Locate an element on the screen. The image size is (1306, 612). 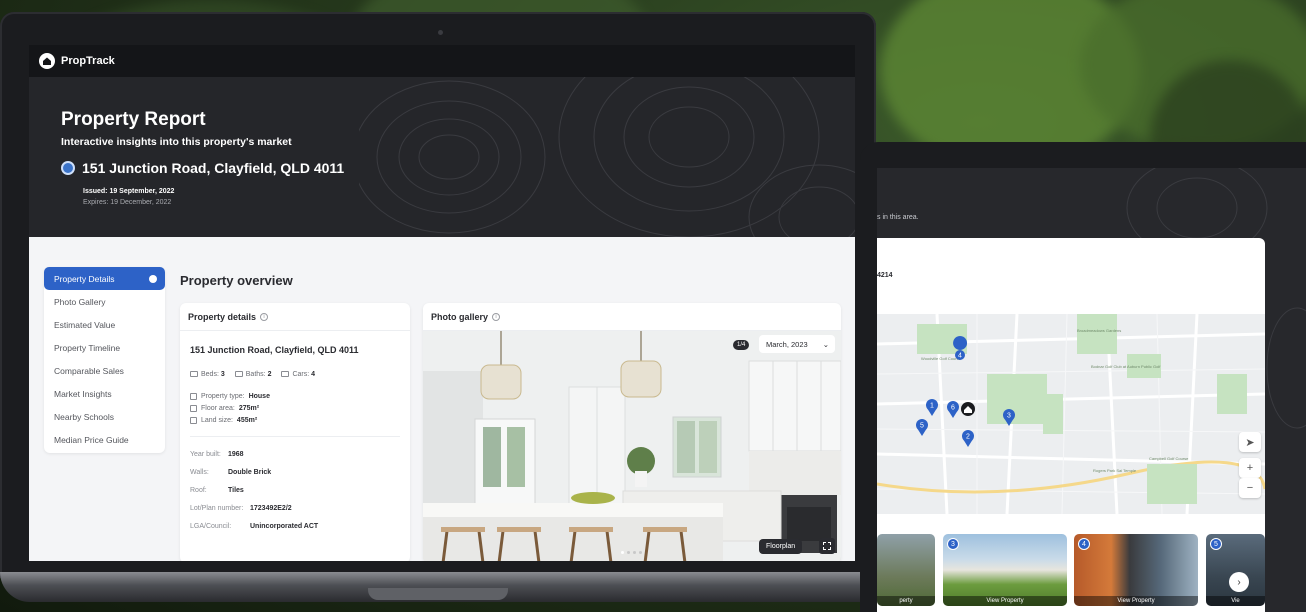
map-marker: 6 is located at coordinates (953, 409).